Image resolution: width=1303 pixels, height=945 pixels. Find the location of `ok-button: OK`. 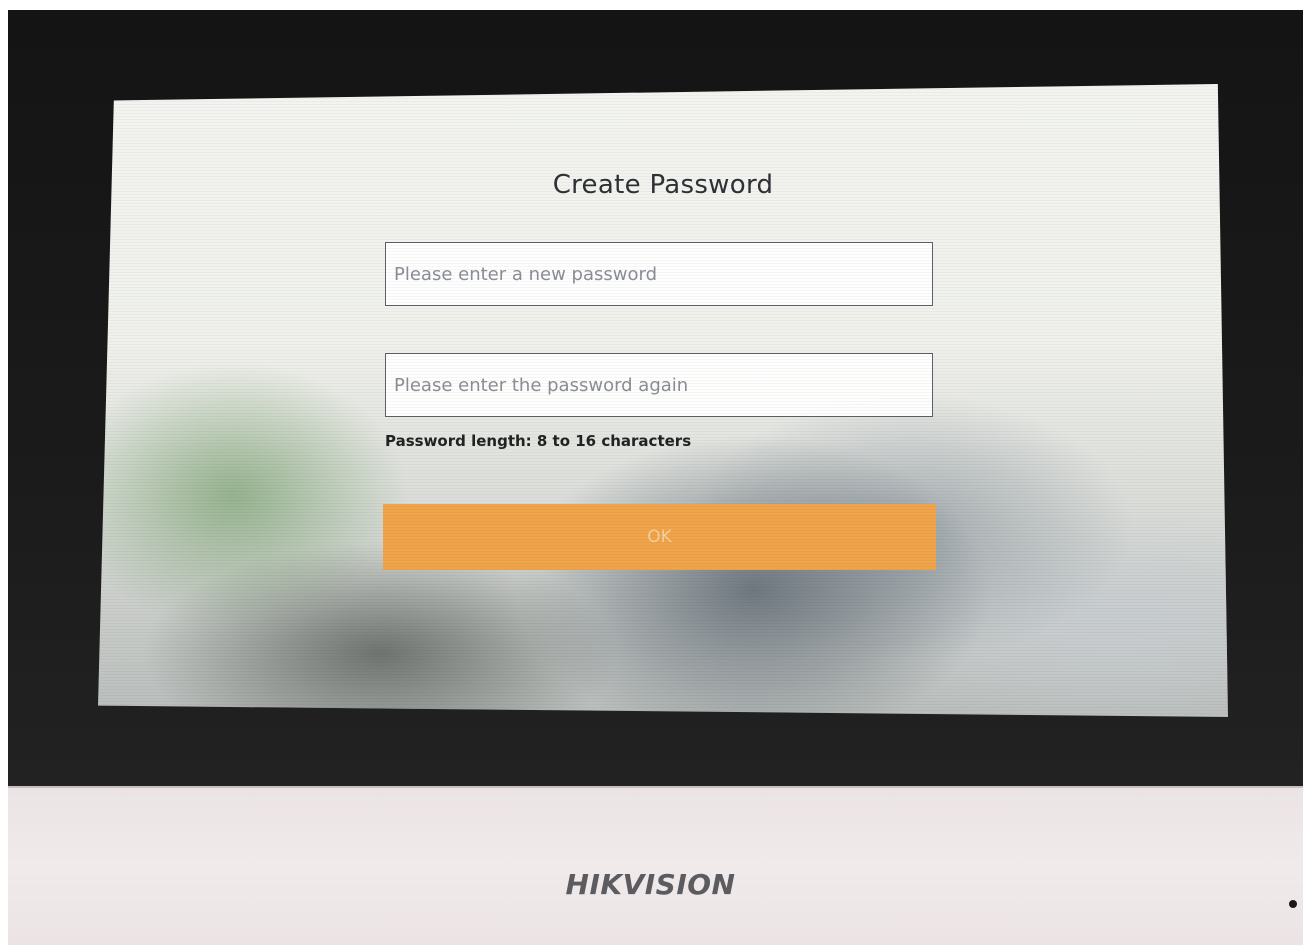

ok-button: OK is located at coordinates (659, 537).